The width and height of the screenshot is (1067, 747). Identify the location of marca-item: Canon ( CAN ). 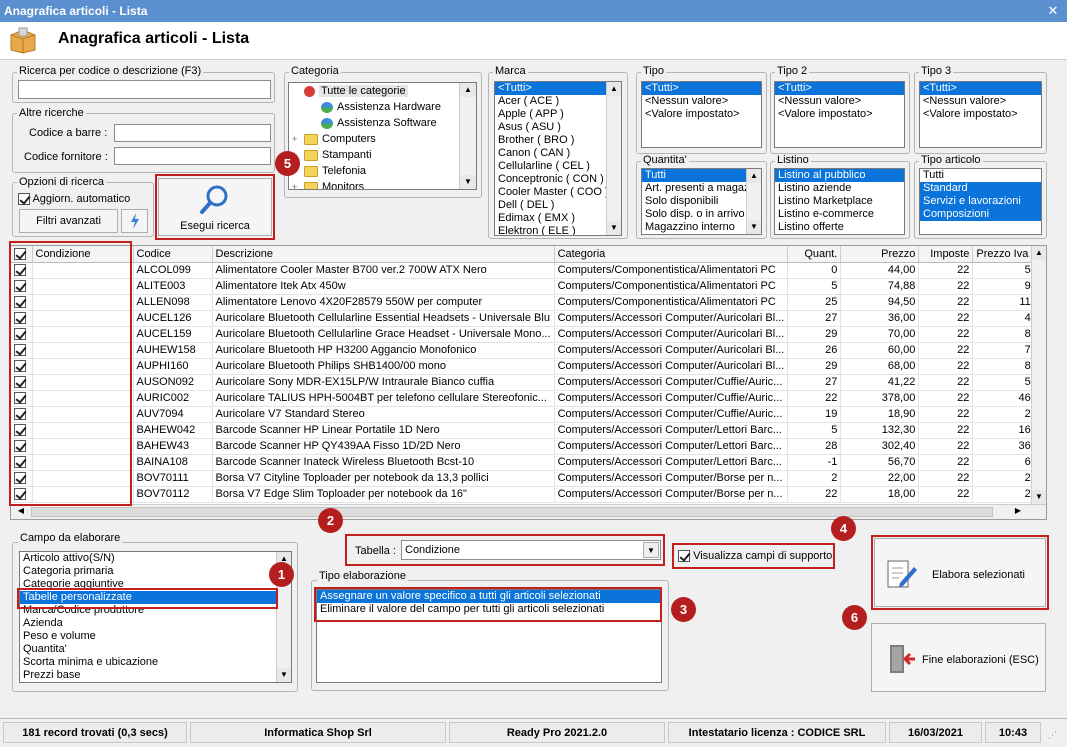
(558, 153).